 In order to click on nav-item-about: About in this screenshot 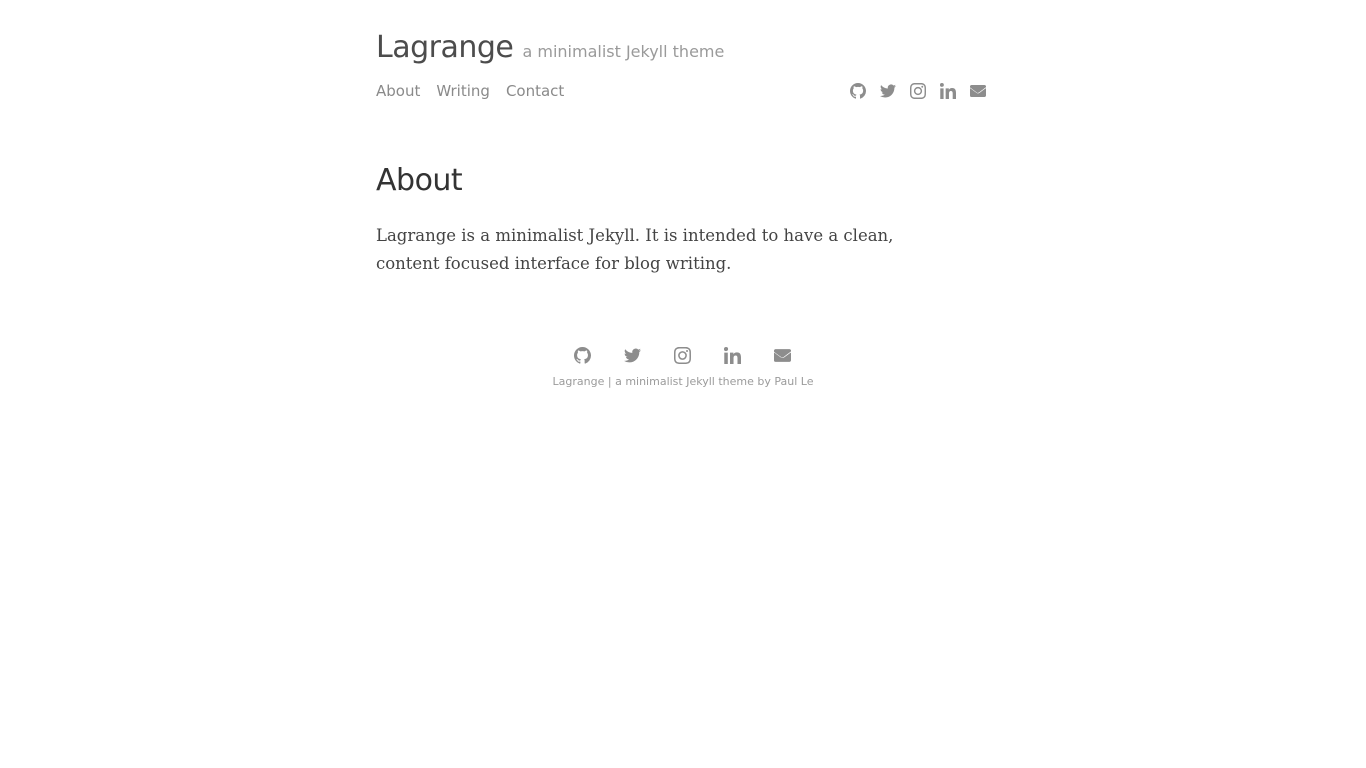, I will do `click(398, 91)`.